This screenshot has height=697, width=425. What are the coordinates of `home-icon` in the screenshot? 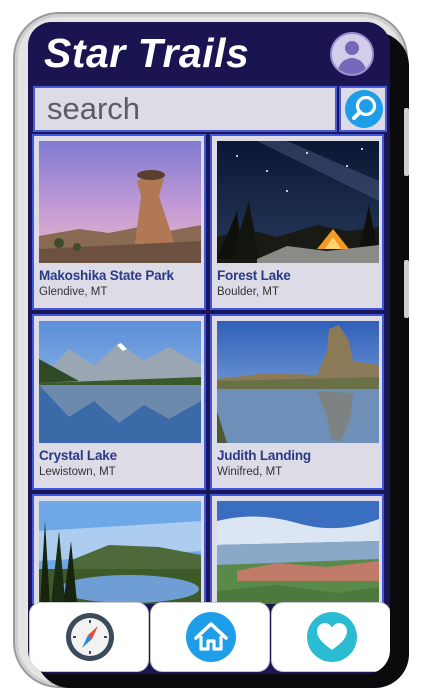 It's located at (211, 637).